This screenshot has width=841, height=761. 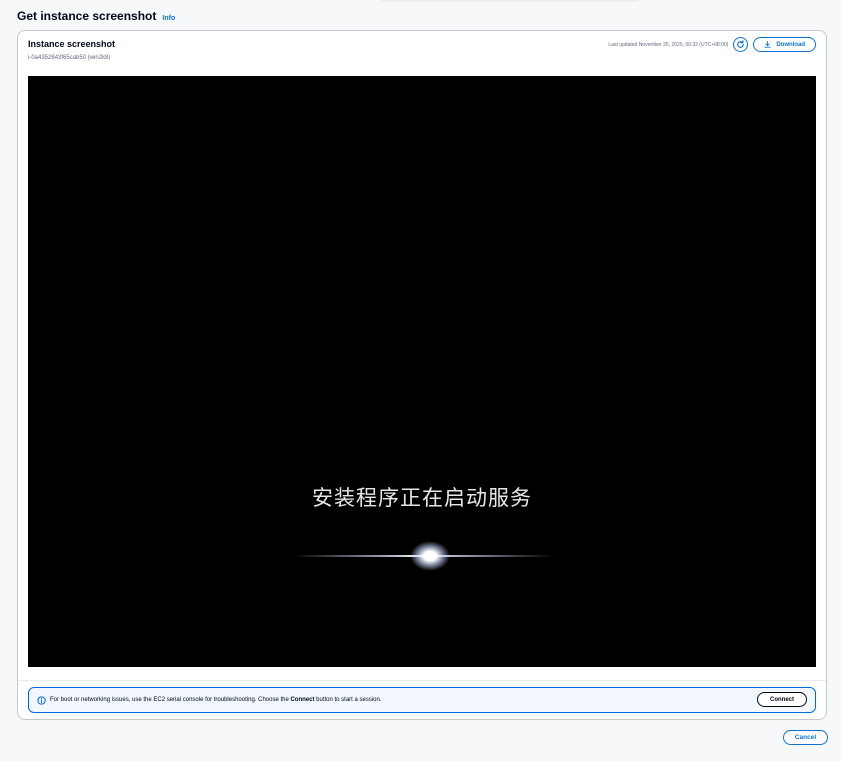 What do you see at coordinates (782, 699) in the screenshot?
I see `connect-button: Connect` at bounding box center [782, 699].